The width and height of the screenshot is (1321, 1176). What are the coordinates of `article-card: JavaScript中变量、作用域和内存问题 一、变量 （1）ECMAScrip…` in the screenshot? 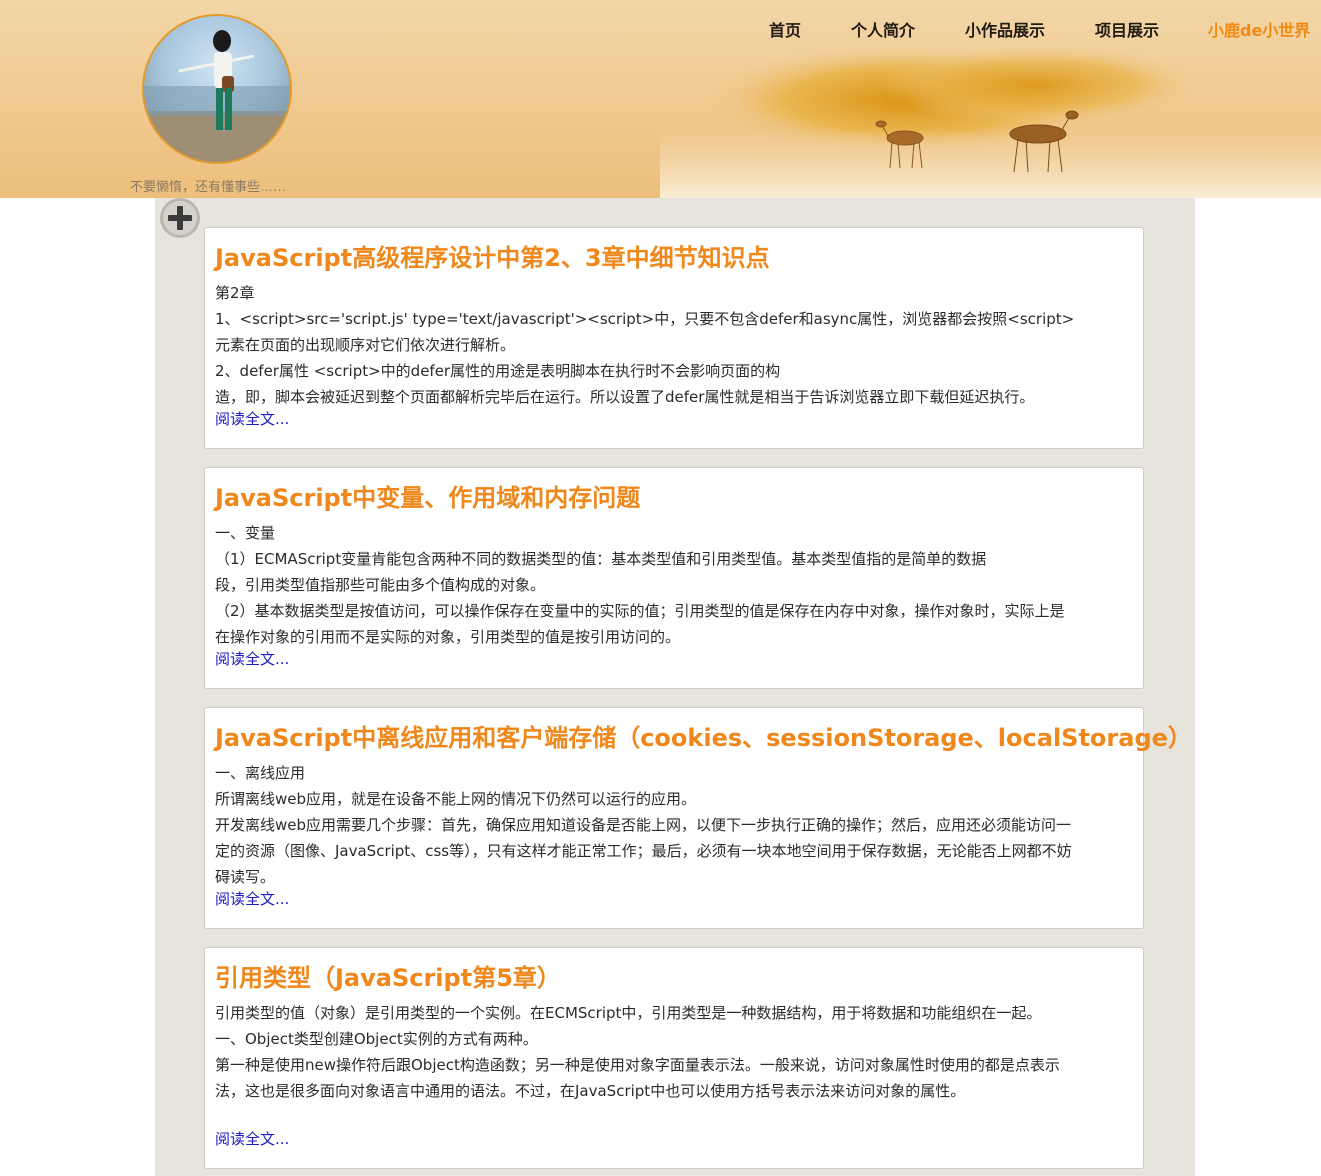 It's located at (674, 578).